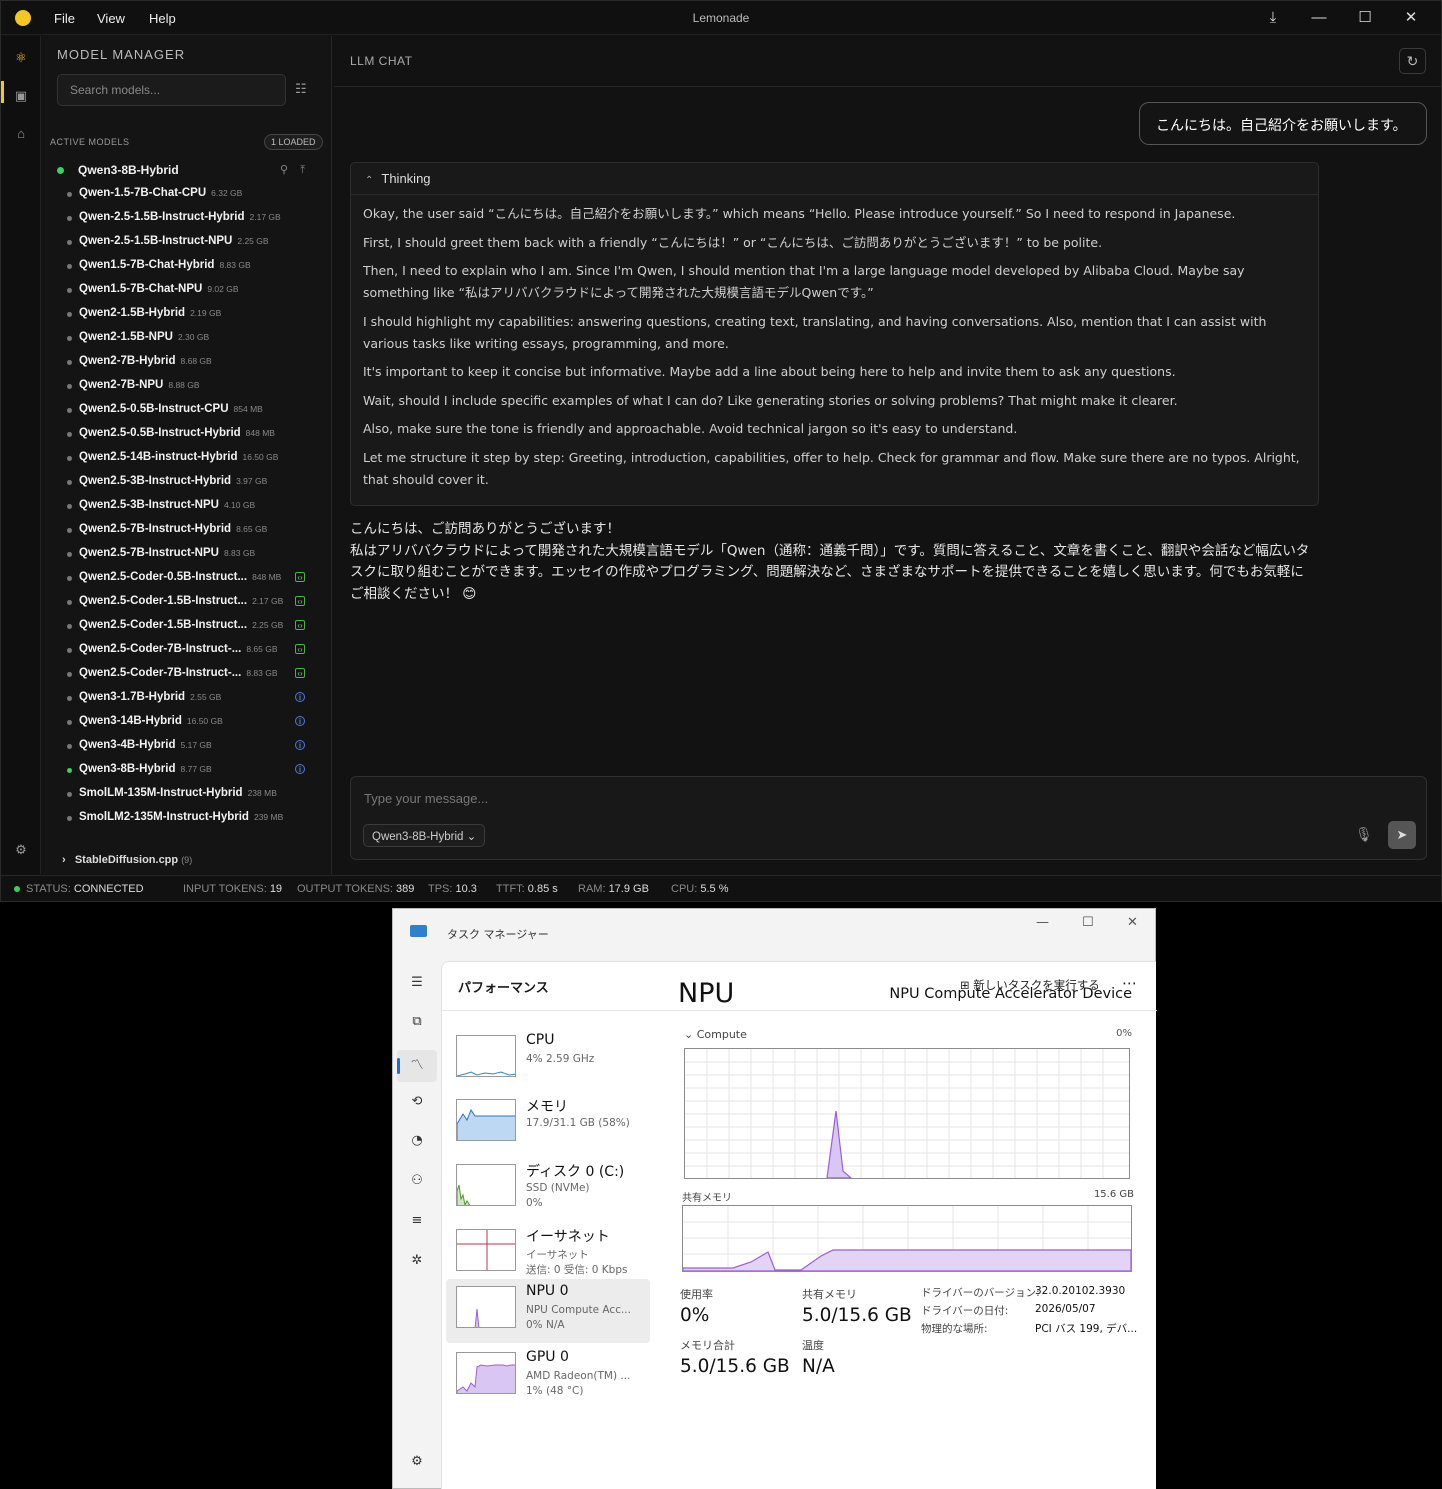  I want to click on model-list-item: Qwen2.5-Coder-1.5B-Instruct... 2.17 GB ‹›, so click(187, 602).